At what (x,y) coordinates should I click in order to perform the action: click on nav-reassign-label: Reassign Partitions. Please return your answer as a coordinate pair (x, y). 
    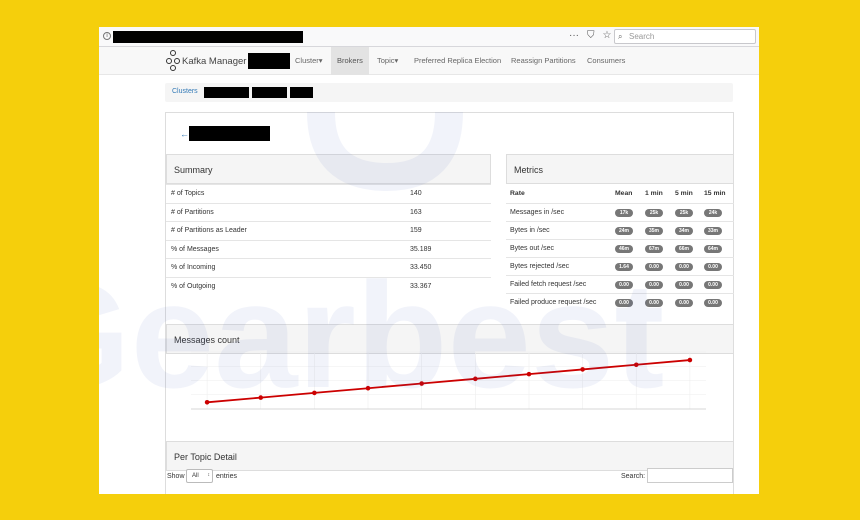
    Looking at the image, I should click on (543, 60).